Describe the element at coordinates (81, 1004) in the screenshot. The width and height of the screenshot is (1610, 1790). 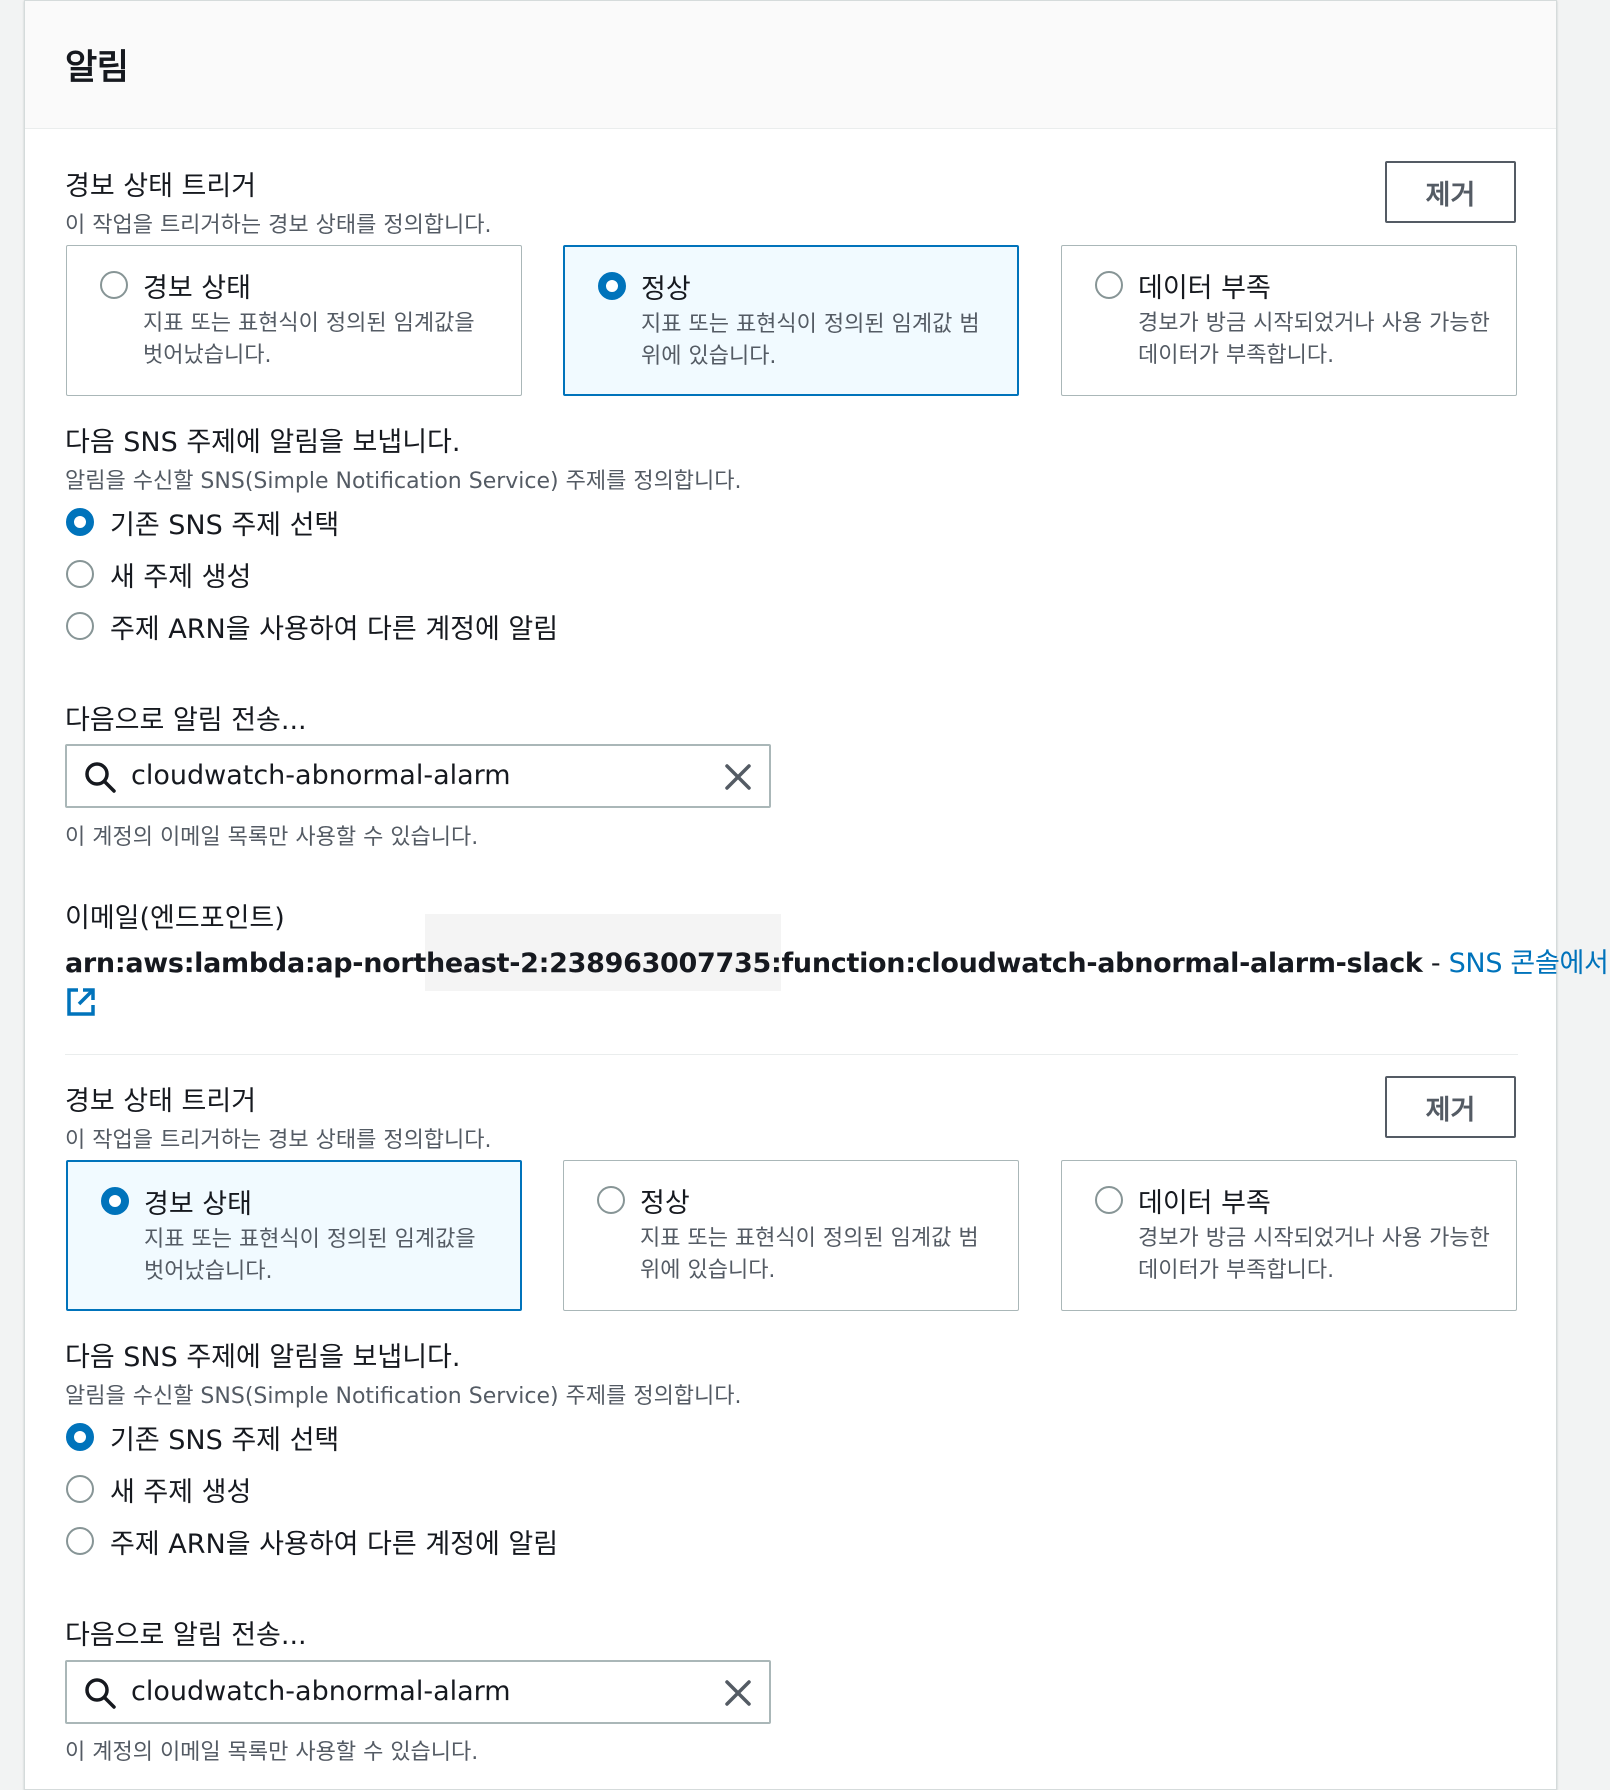
I see `external-link-icon` at that location.